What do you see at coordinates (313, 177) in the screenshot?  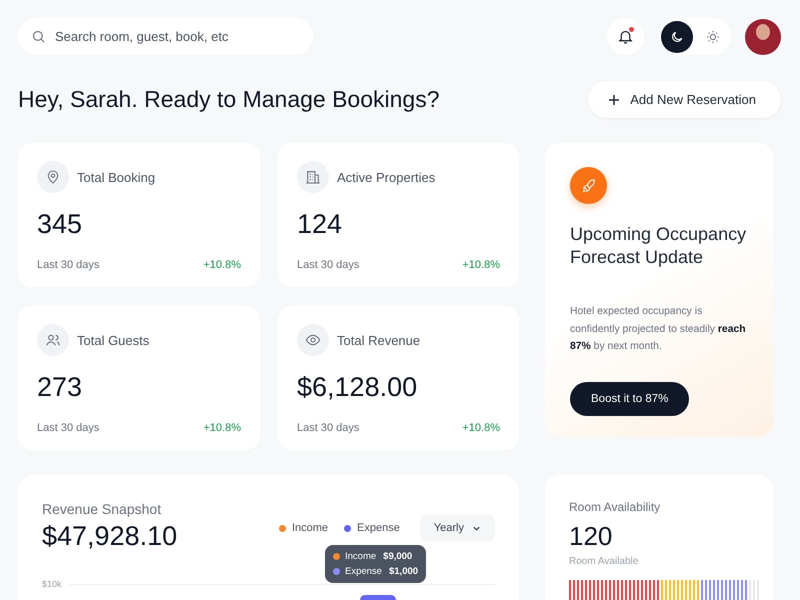 I see `building-icon` at bounding box center [313, 177].